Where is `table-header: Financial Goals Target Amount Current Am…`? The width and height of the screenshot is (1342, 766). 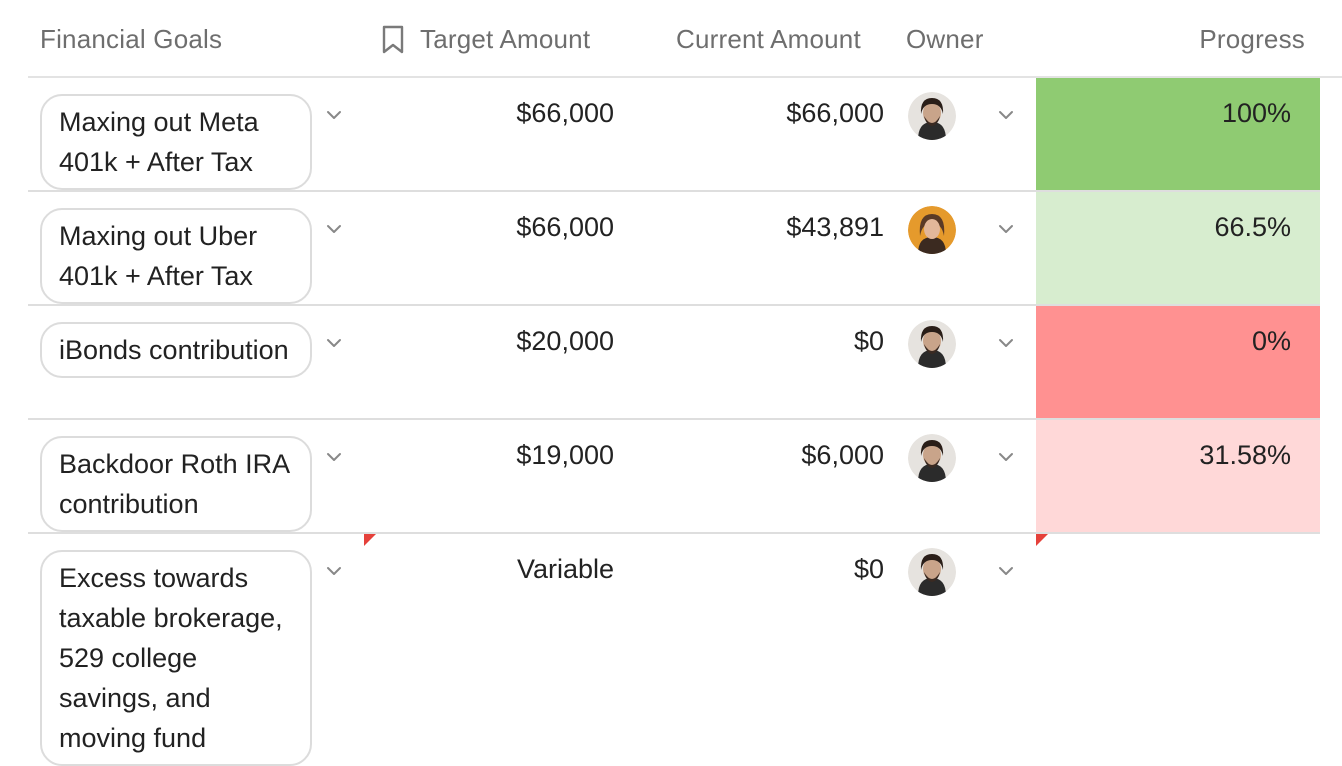 table-header: Financial Goals Target Amount Current Am… is located at coordinates (671, 39).